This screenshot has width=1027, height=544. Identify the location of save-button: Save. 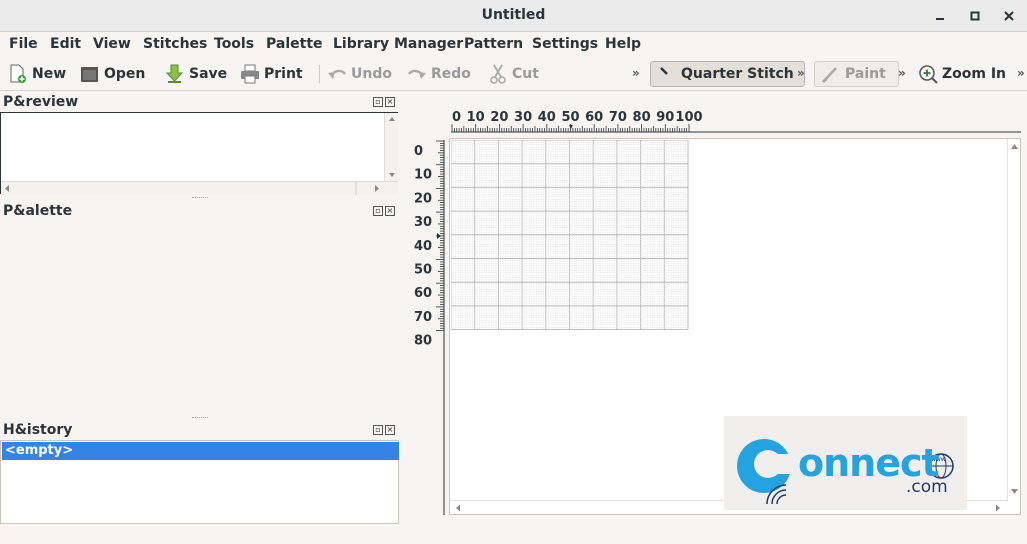
(196, 74).